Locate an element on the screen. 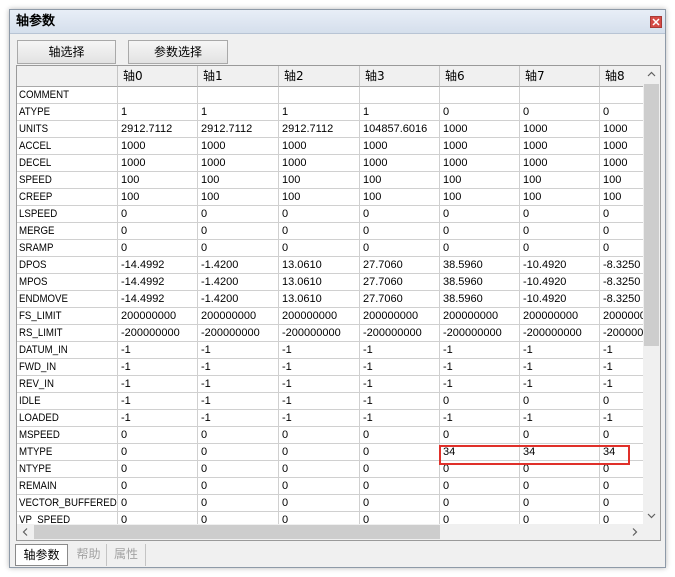 The image size is (675, 577). tab-help: 帮助 is located at coordinates (89, 555).